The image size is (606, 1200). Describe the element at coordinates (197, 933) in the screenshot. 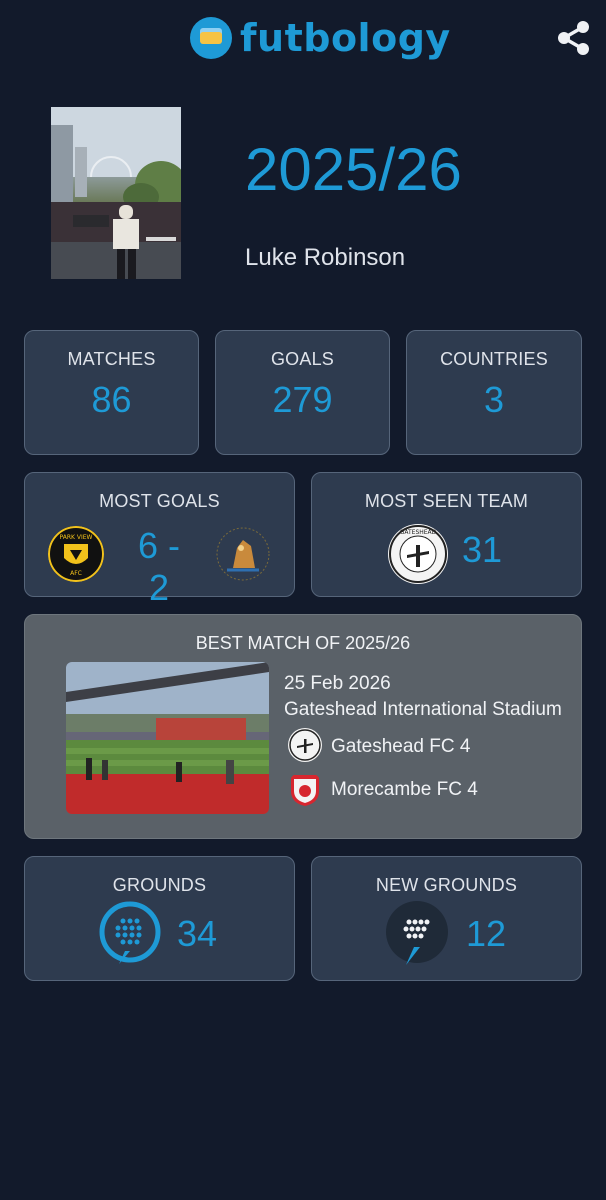

I see `grounds-value: 34` at that location.